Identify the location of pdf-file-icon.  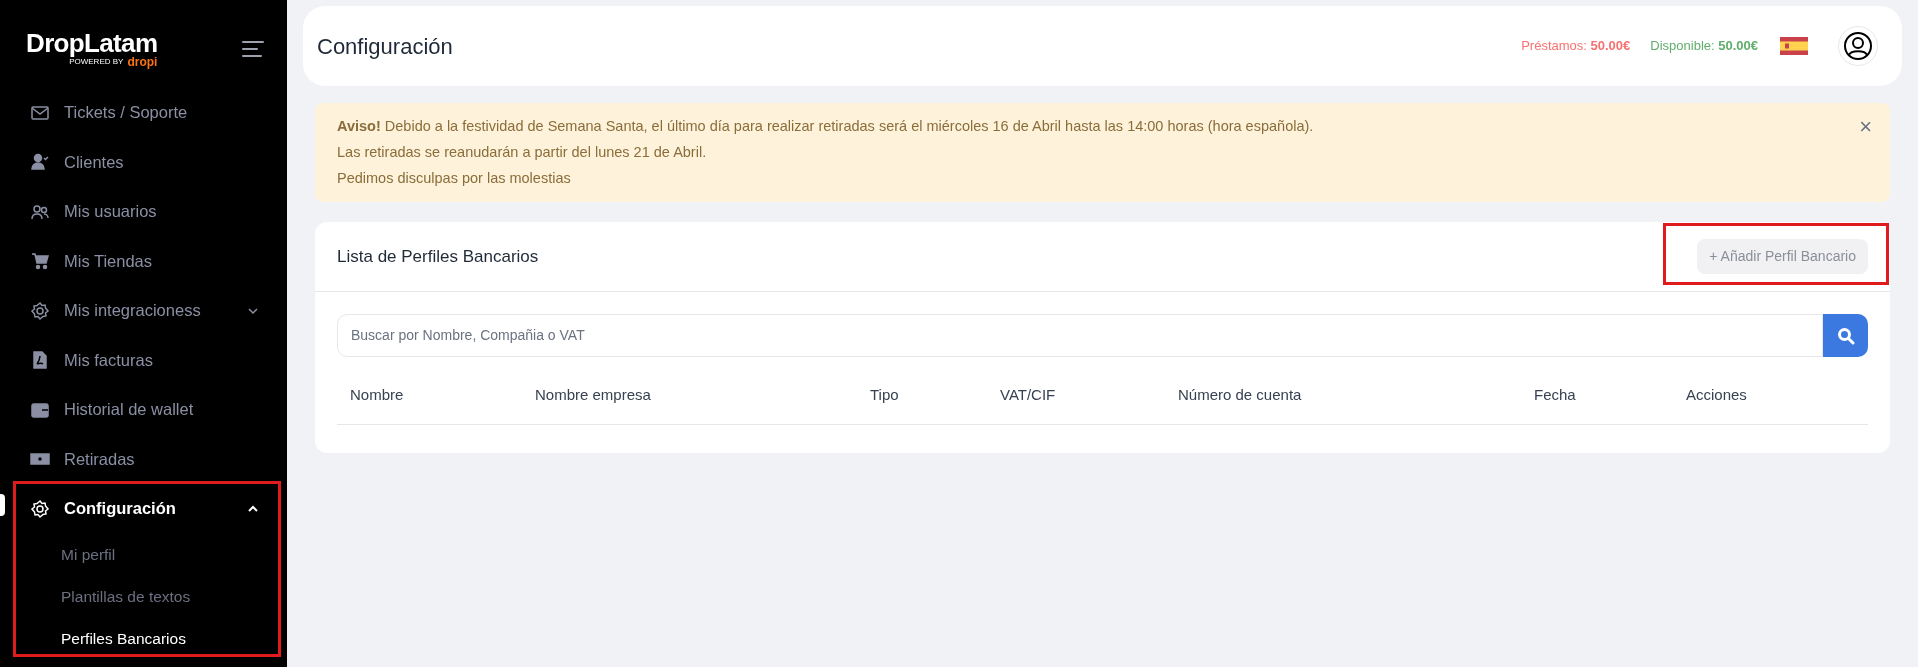
(40, 360).